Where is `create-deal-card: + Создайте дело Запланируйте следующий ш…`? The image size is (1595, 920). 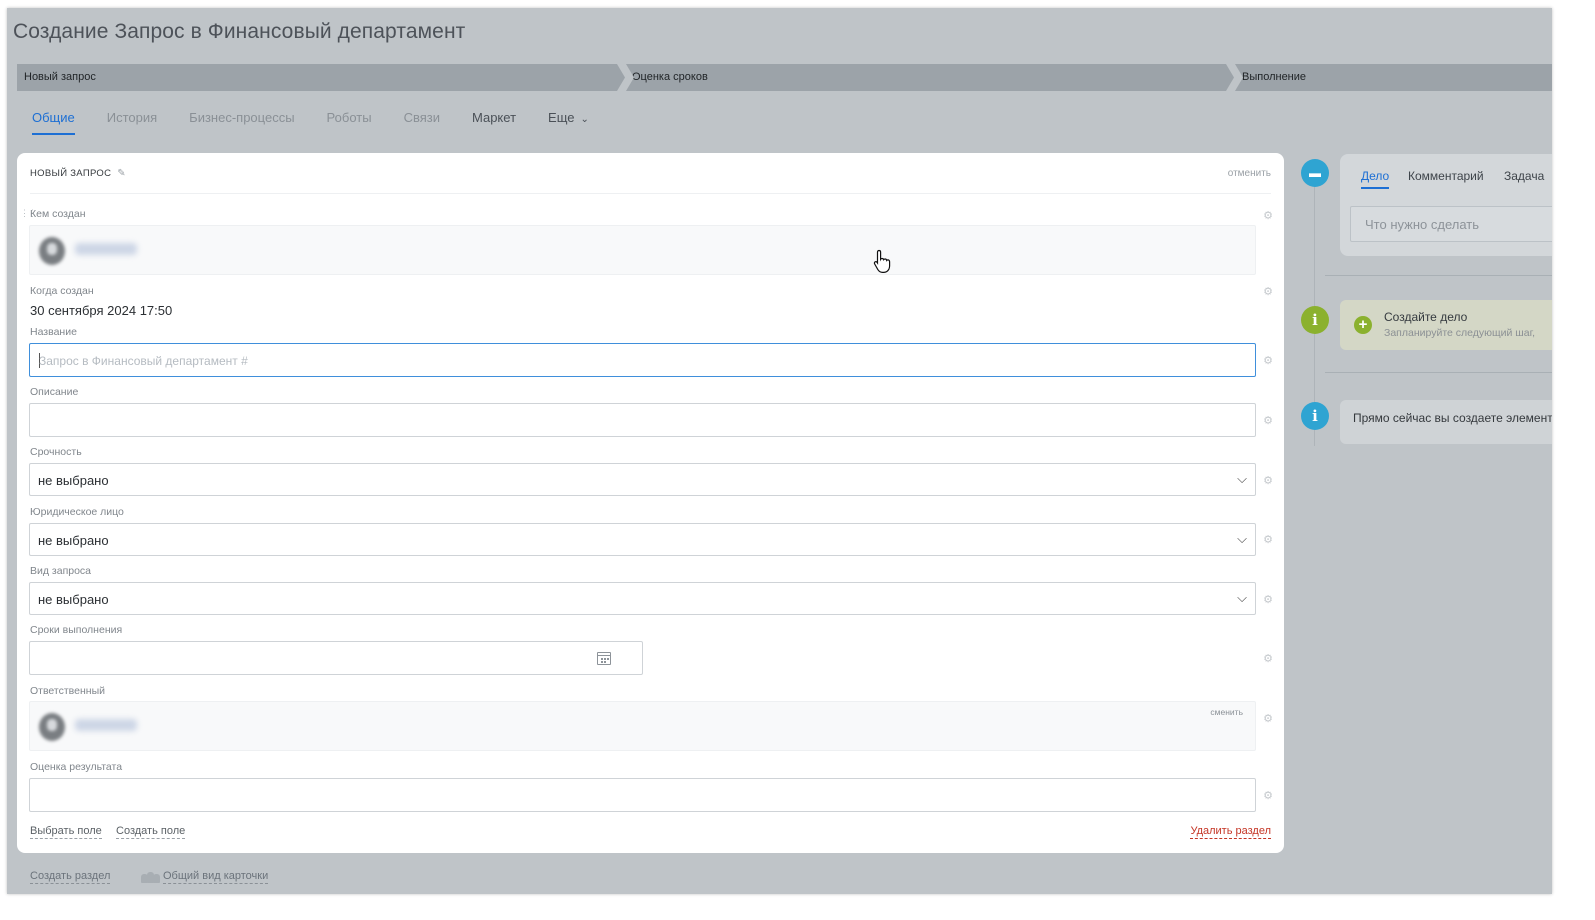
create-deal-card: + Создайте дело Запланируйте следующий ш… is located at coordinates (1446, 325).